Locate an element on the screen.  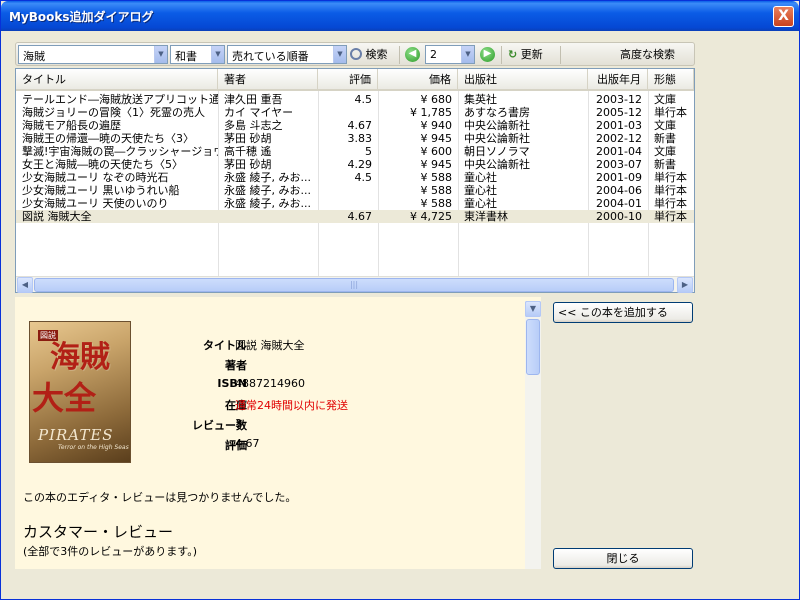
cell-price: ¥ 588 is located at coordinates (436, 190).